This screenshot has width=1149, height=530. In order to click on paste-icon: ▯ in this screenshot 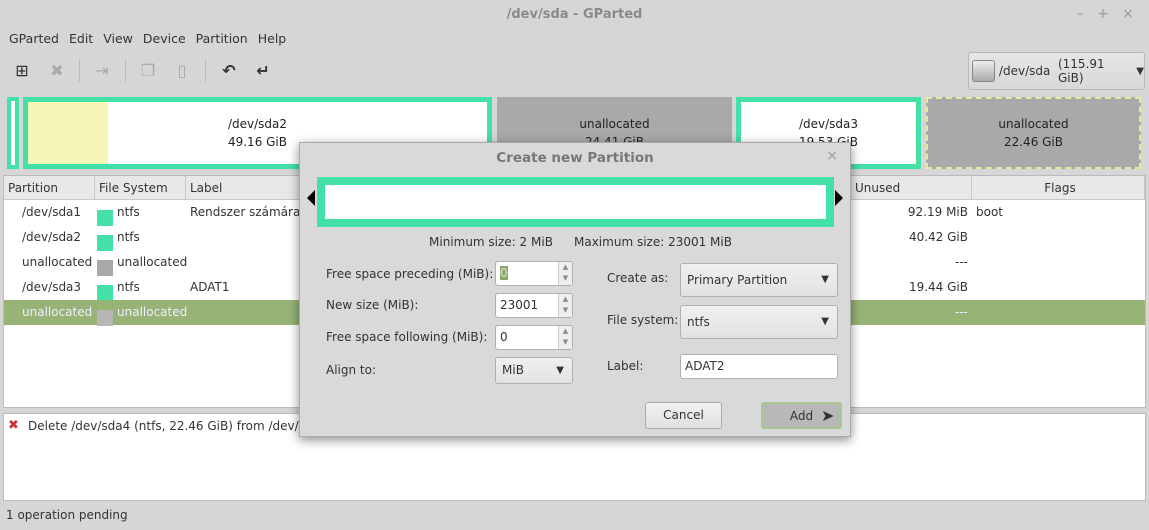, I will do `click(182, 71)`.